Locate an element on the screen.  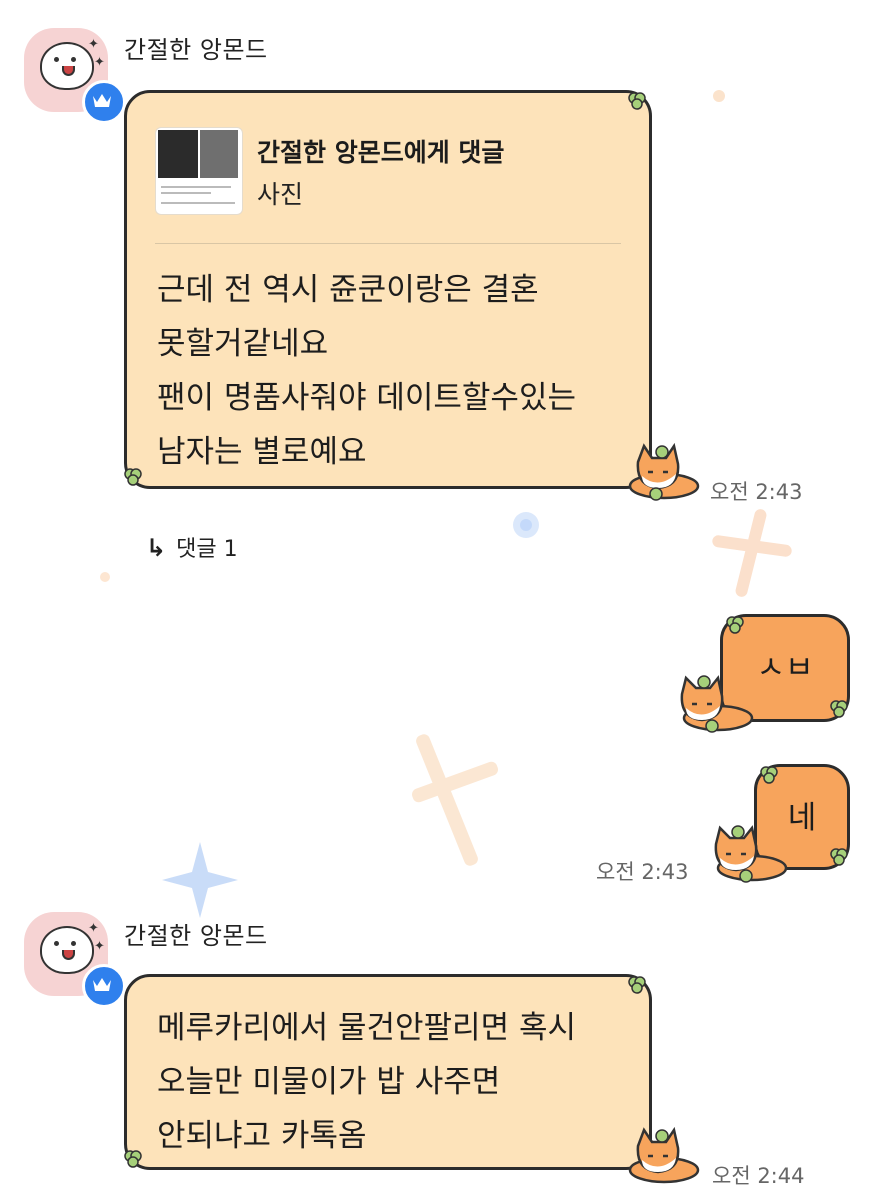
reply-count-link: ↳ 댓글 1 is located at coordinates (192, 547).